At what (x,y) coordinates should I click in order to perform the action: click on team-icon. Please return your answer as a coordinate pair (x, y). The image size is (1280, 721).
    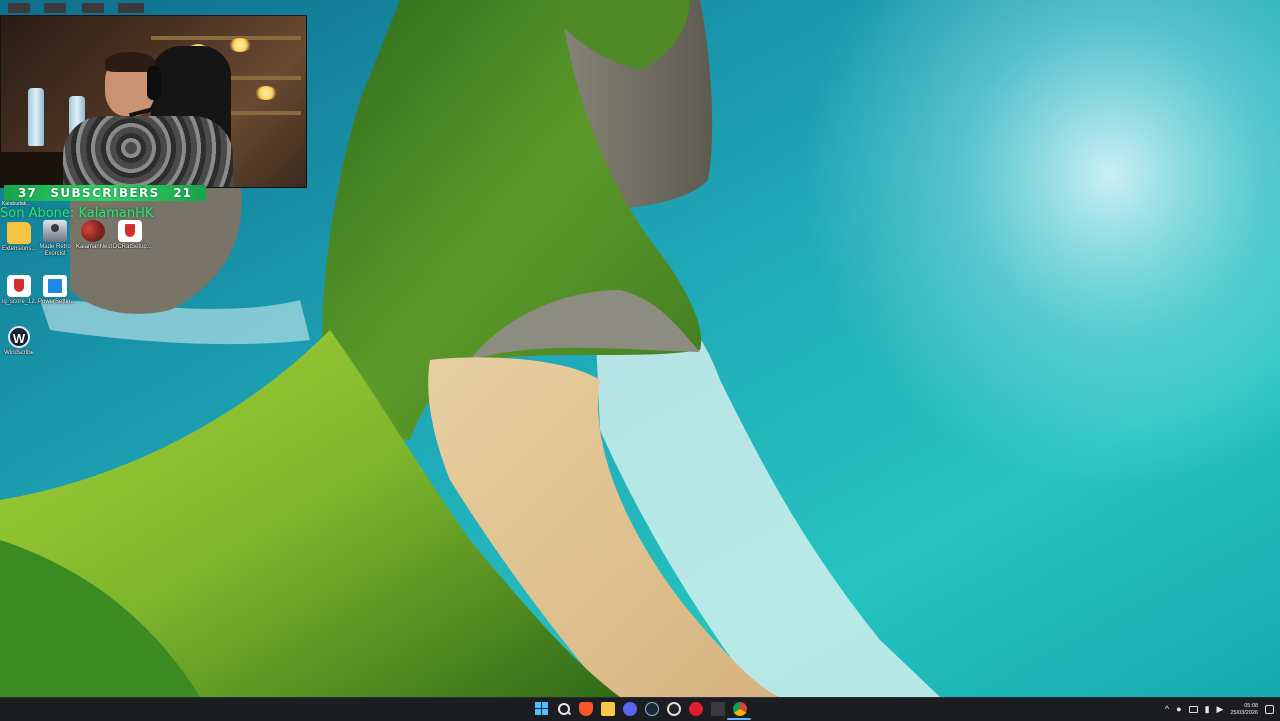
    Looking at the image, I should click on (93, 231).